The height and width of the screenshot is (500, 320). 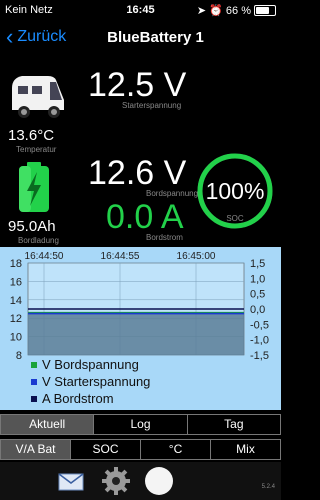 I want to click on soc-value: 100%, so click(x=235, y=191).